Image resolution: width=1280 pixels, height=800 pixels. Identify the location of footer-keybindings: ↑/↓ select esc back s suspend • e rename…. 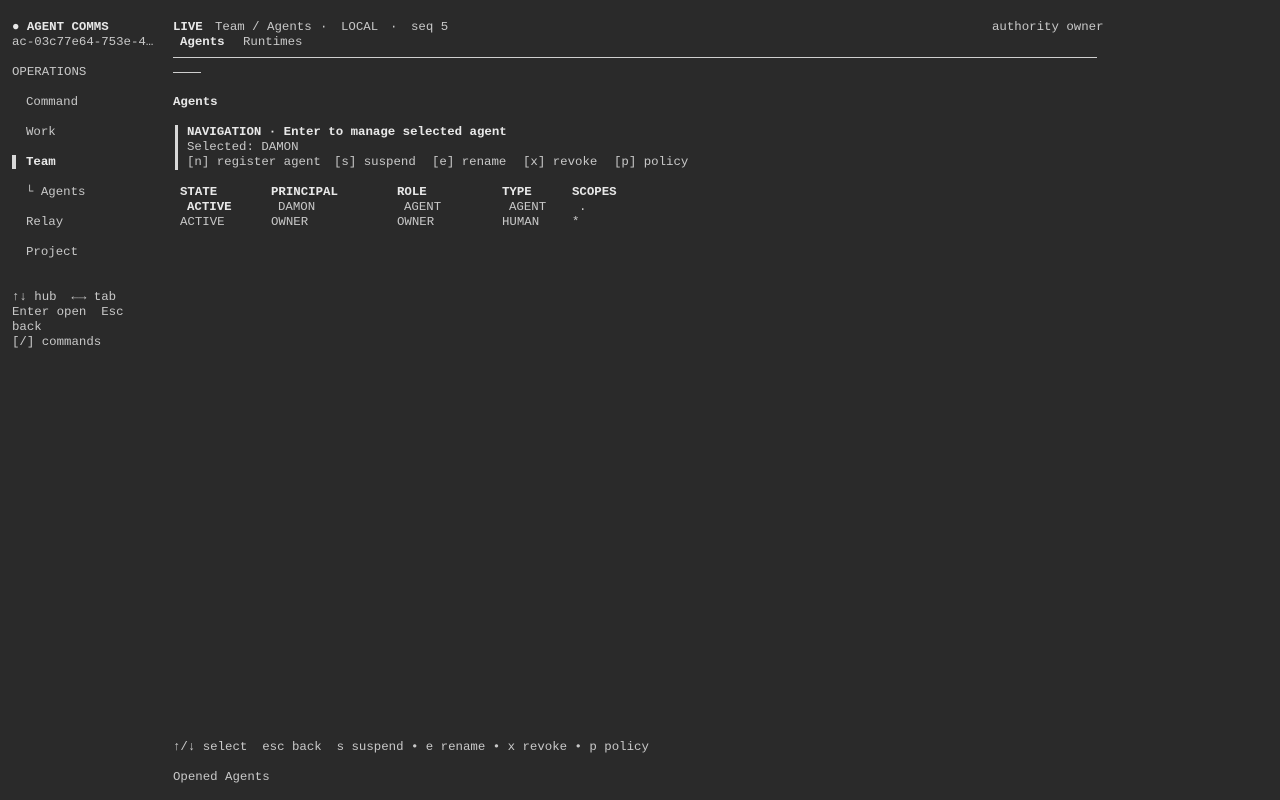
(411, 747).